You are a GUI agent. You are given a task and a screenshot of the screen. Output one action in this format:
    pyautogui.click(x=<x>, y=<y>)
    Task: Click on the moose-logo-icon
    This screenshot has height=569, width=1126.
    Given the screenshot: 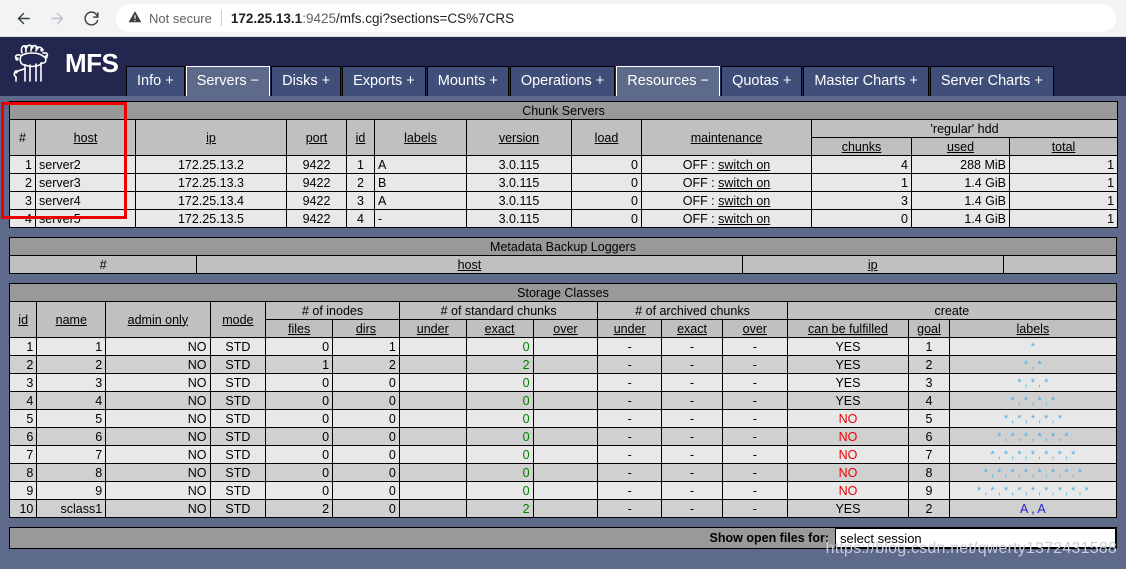 What is the action you would take?
    pyautogui.click(x=36, y=64)
    